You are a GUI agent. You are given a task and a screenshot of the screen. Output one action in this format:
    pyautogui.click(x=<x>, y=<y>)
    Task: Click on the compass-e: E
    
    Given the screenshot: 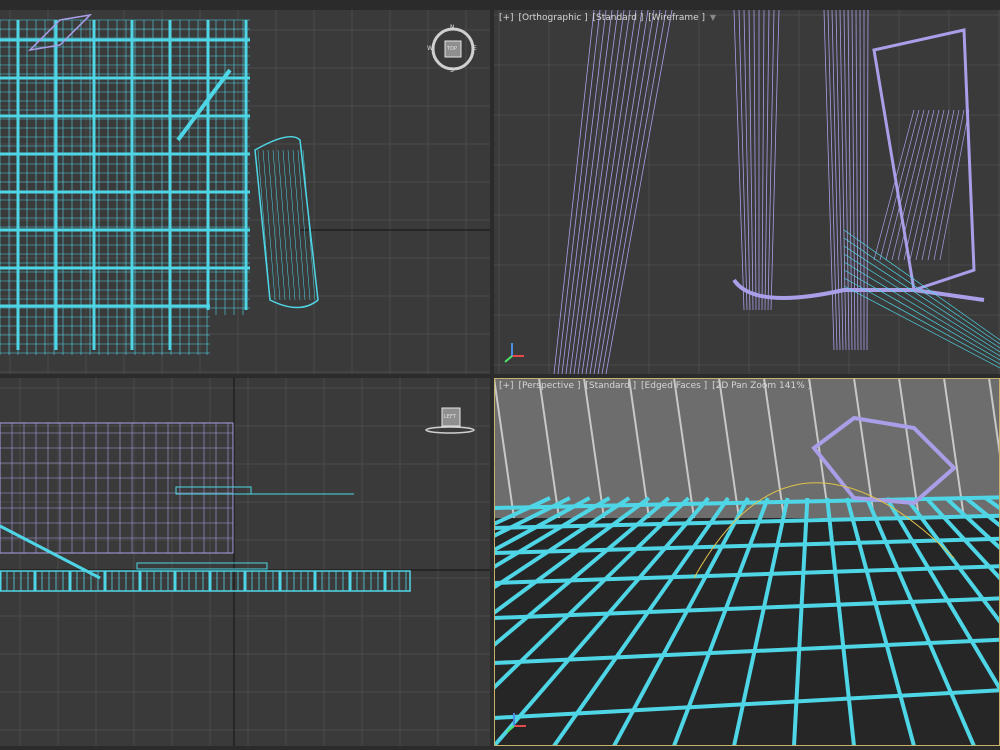 What is the action you would take?
    pyautogui.click(x=475, y=48)
    